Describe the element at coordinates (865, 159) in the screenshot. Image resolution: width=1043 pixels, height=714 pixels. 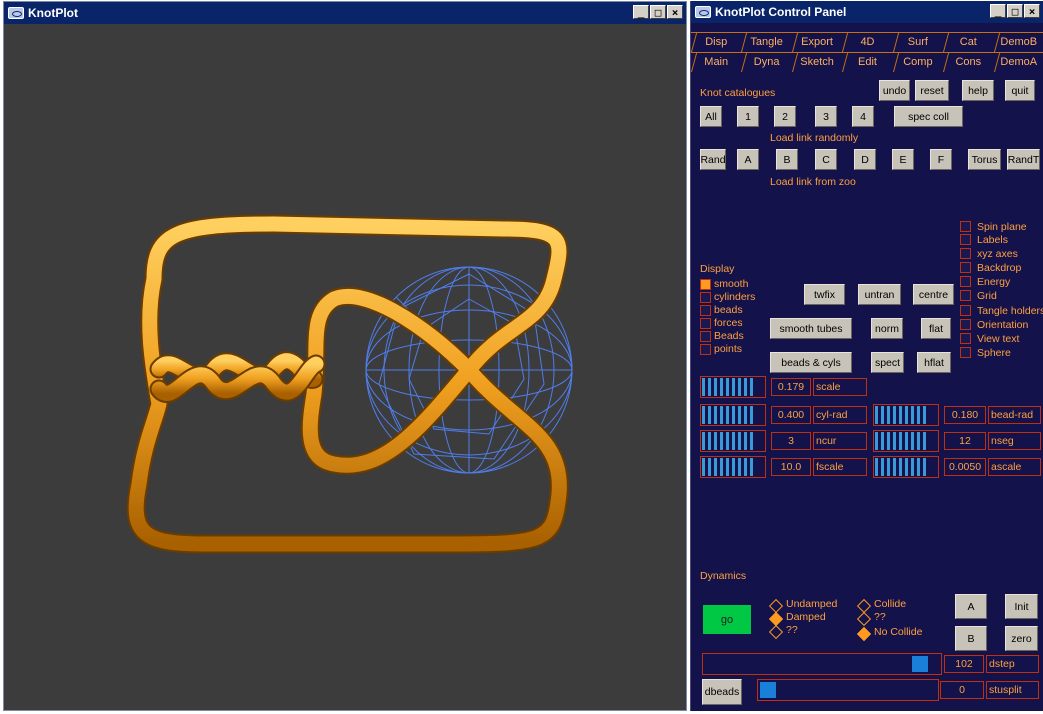
I see `zoo-d-button: D` at that location.